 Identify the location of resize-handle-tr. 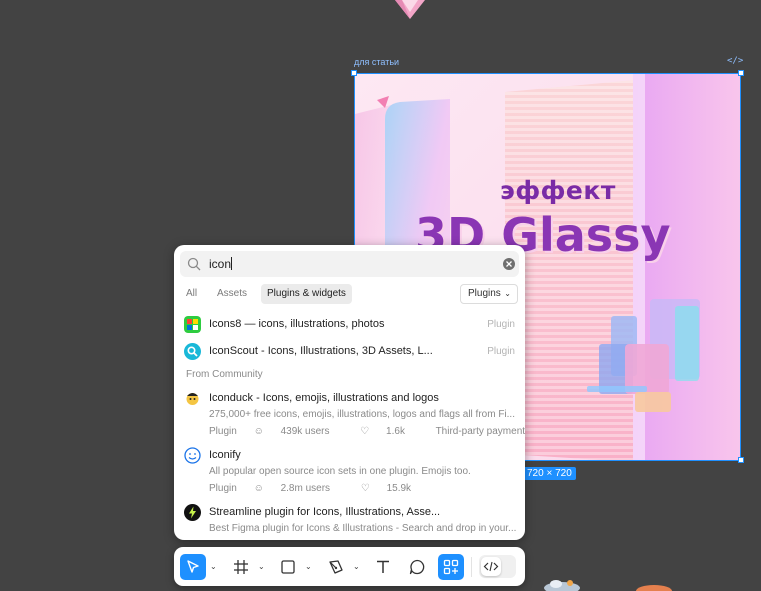
(741, 73).